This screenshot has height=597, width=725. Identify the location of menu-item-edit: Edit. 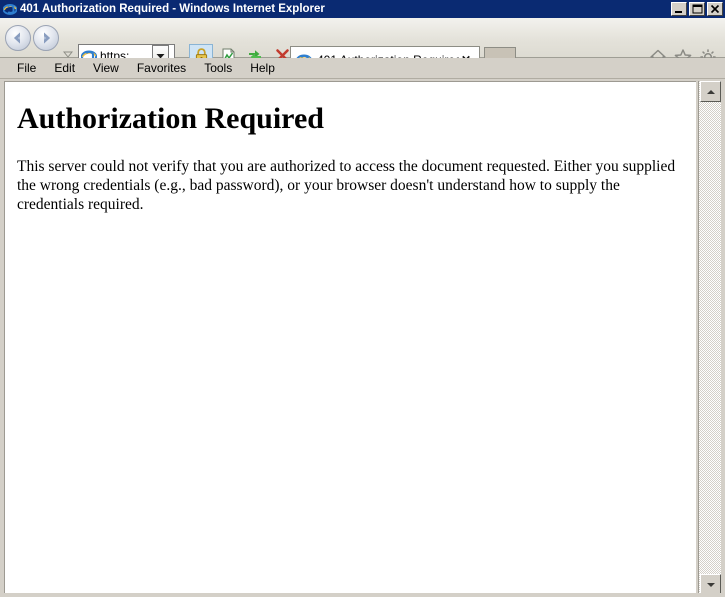
(64, 68).